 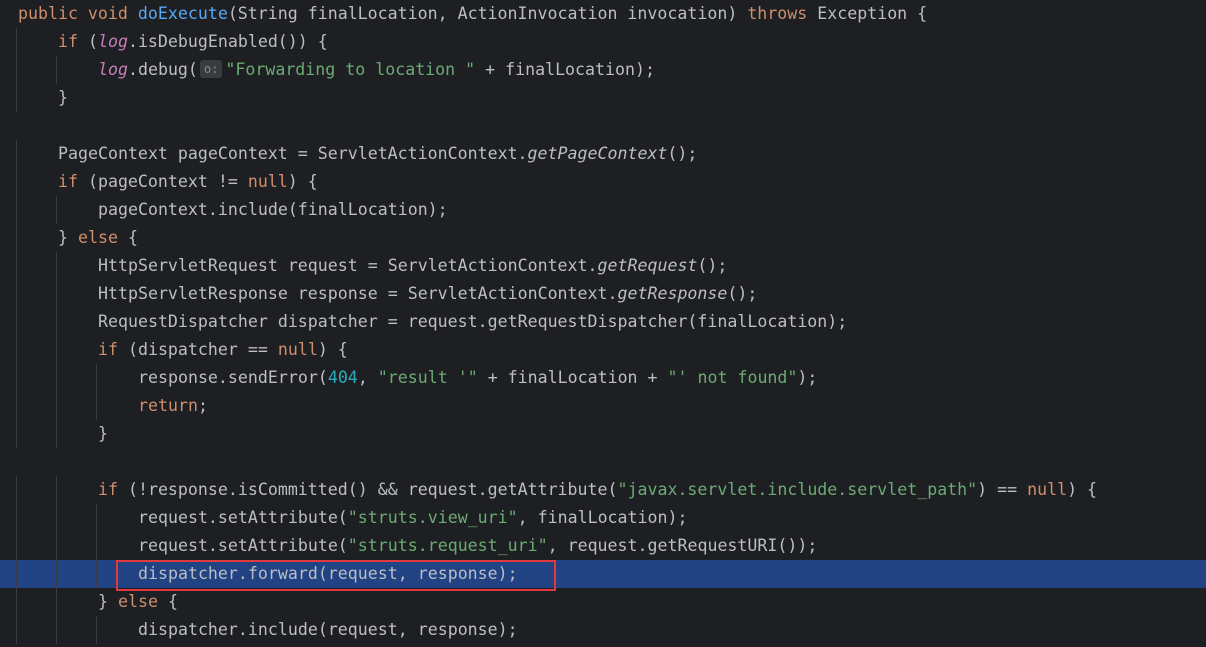 I want to click on code-token: "' not found", so click(x=732, y=377).